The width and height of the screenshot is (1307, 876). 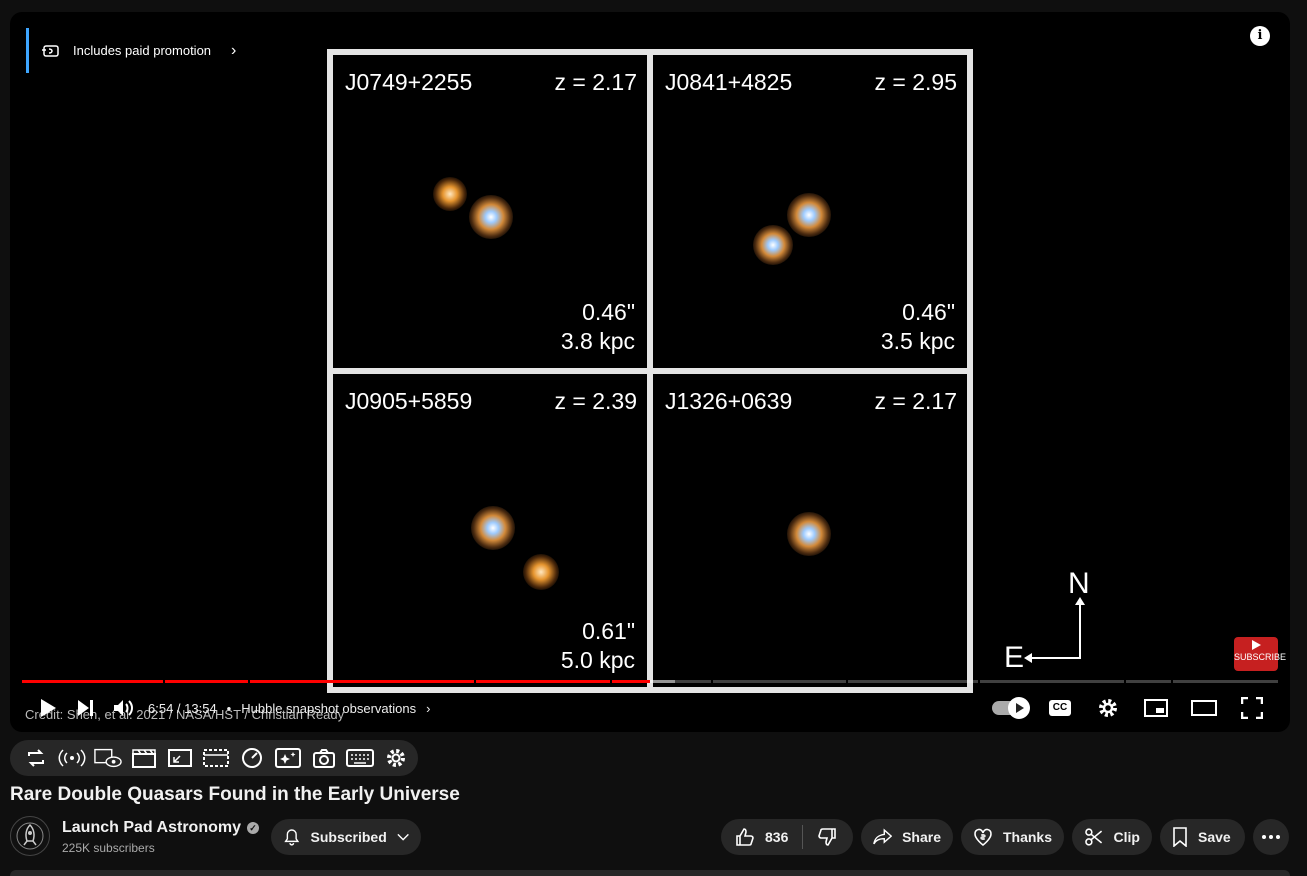 I want to click on quasar-redshift: z = 2.39, so click(x=595, y=401).